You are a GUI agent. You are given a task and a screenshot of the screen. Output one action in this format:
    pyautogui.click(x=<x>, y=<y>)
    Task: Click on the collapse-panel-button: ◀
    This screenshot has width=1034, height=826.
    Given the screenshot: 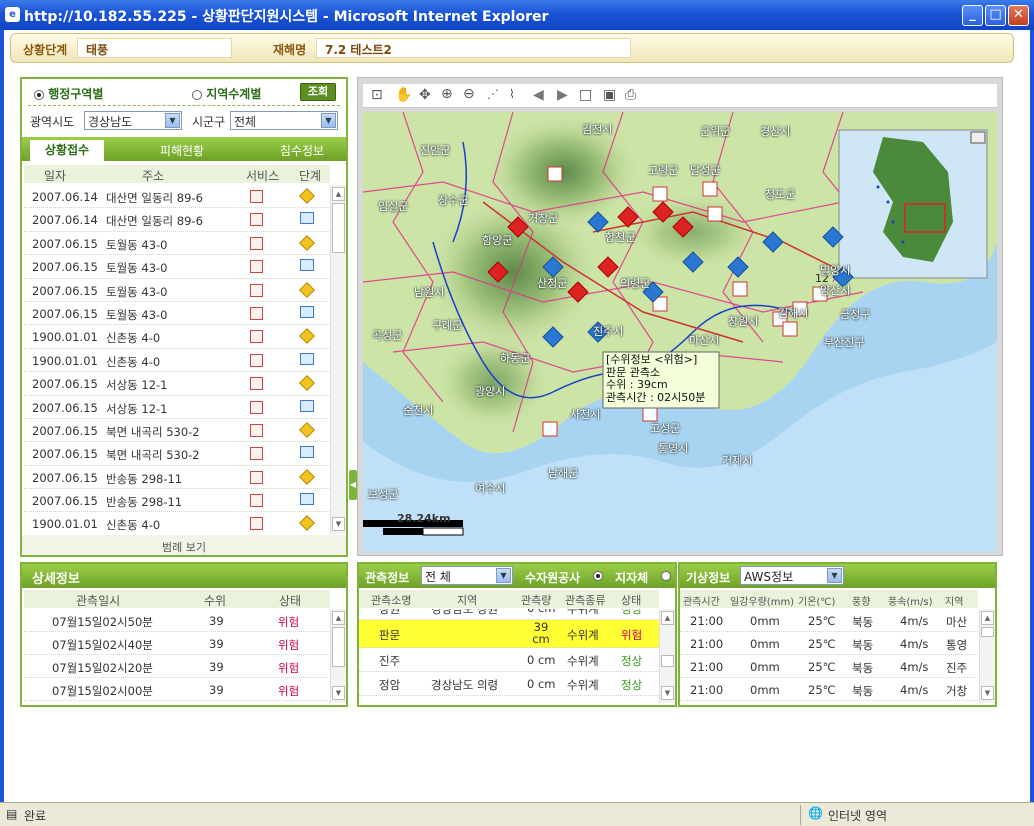 What is the action you would take?
    pyautogui.click(x=353, y=485)
    